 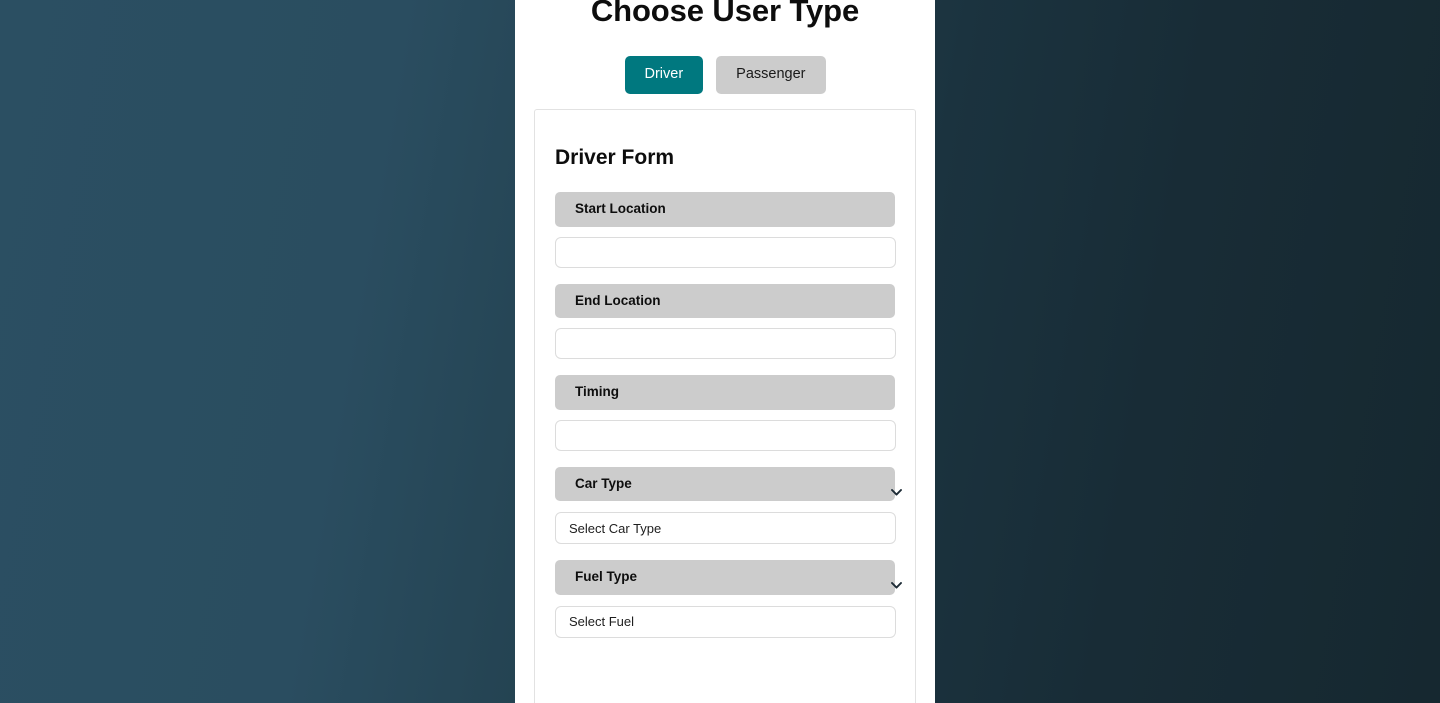 What do you see at coordinates (664, 75) in the screenshot?
I see `user-type-button-driver: Driver` at bounding box center [664, 75].